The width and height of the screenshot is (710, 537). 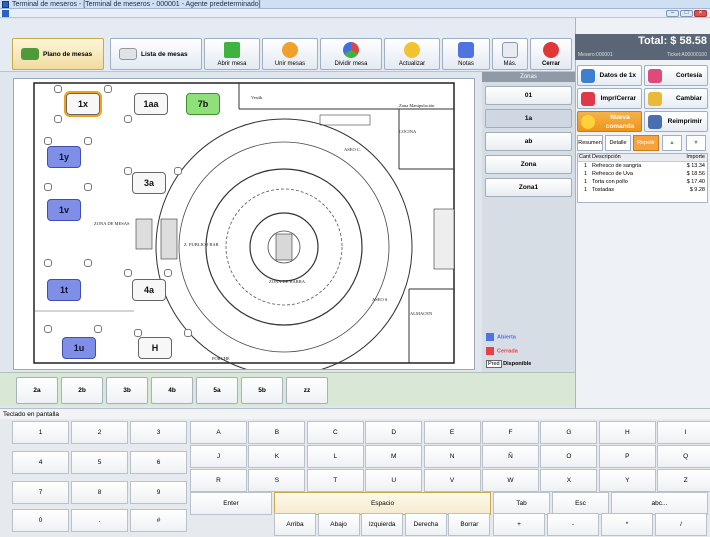 I want to click on lista-de-mesas-button: Lista de mesas, so click(x=156, y=54).